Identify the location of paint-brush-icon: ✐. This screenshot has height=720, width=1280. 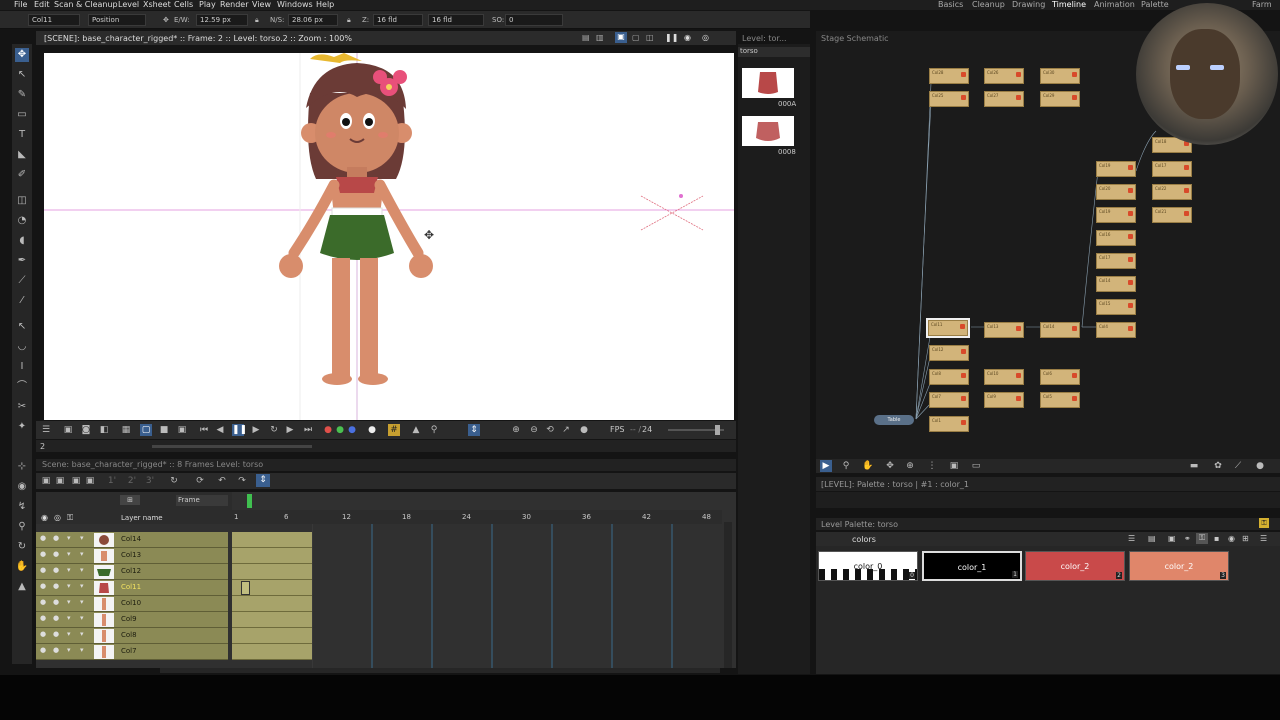
(22, 175).